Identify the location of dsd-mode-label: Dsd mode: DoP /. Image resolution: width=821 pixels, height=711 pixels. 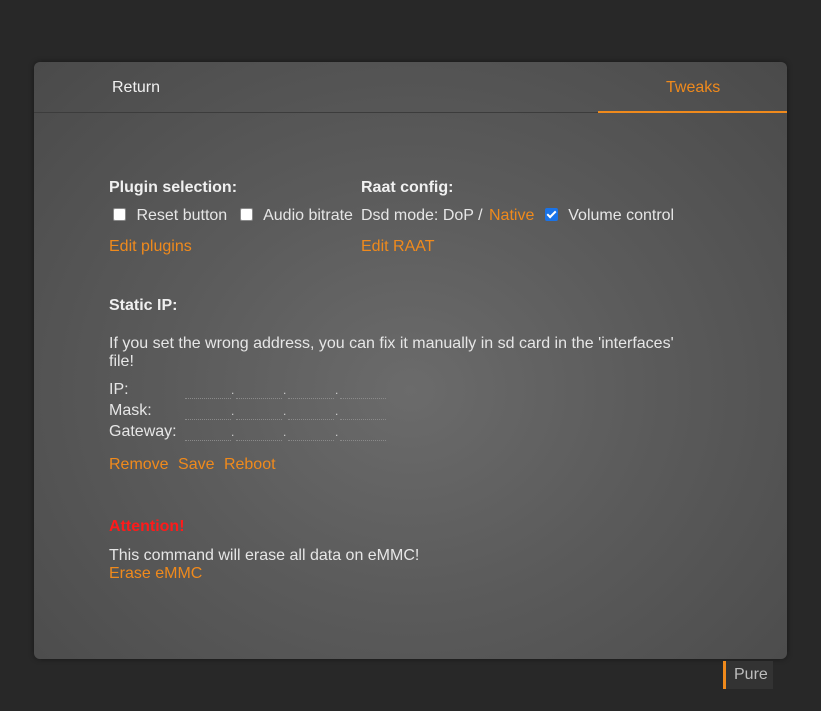
(422, 215).